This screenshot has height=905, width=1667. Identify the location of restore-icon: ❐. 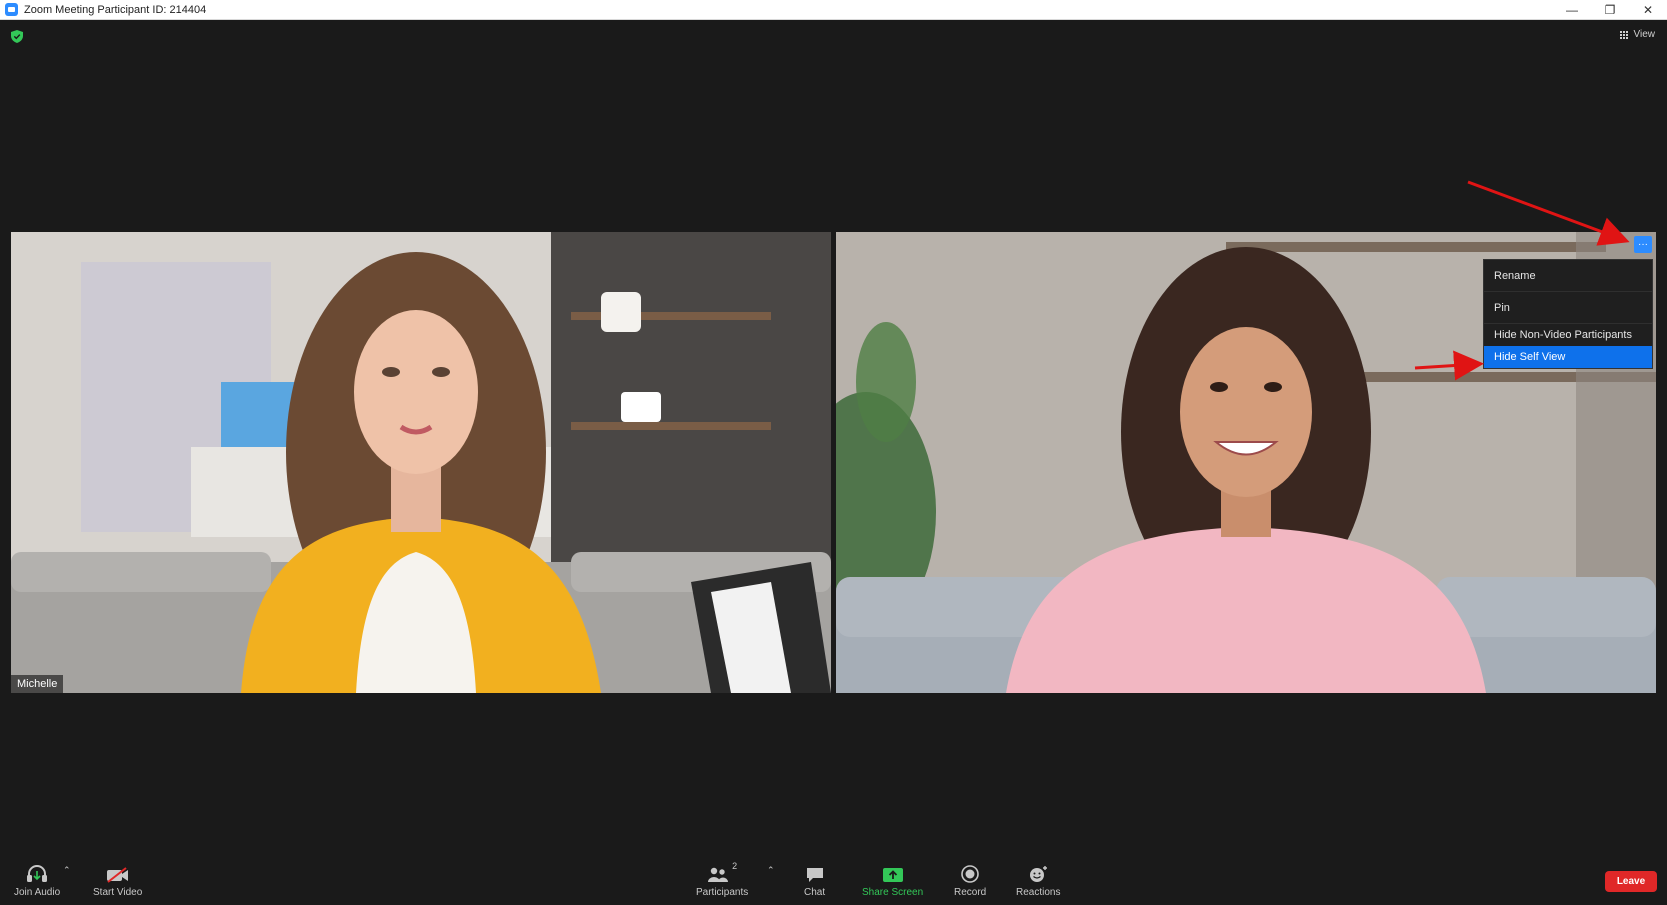
(1610, 10).